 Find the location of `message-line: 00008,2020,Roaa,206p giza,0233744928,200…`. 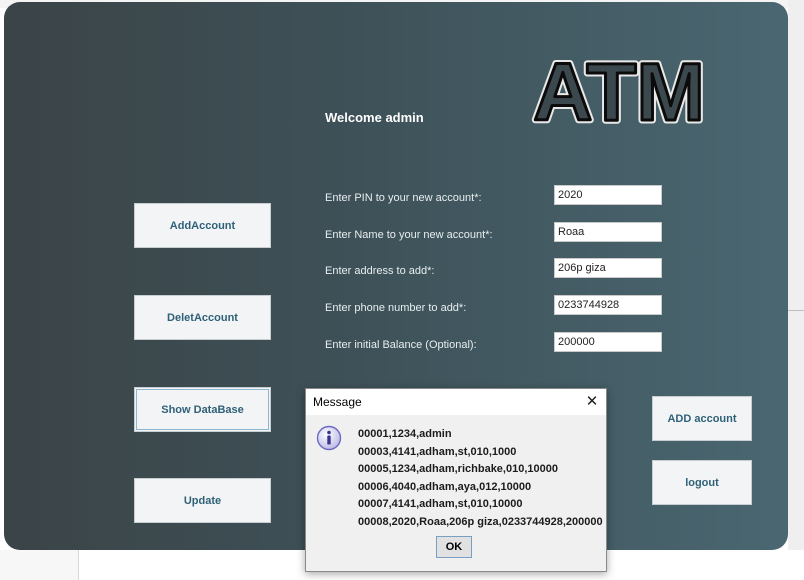

message-line: 00008,2020,Roaa,206p giza,0233744928,200… is located at coordinates (480, 521).